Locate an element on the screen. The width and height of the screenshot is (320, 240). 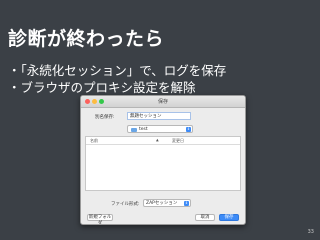
column-header-name: 名前 is located at coordinates (94, 141).